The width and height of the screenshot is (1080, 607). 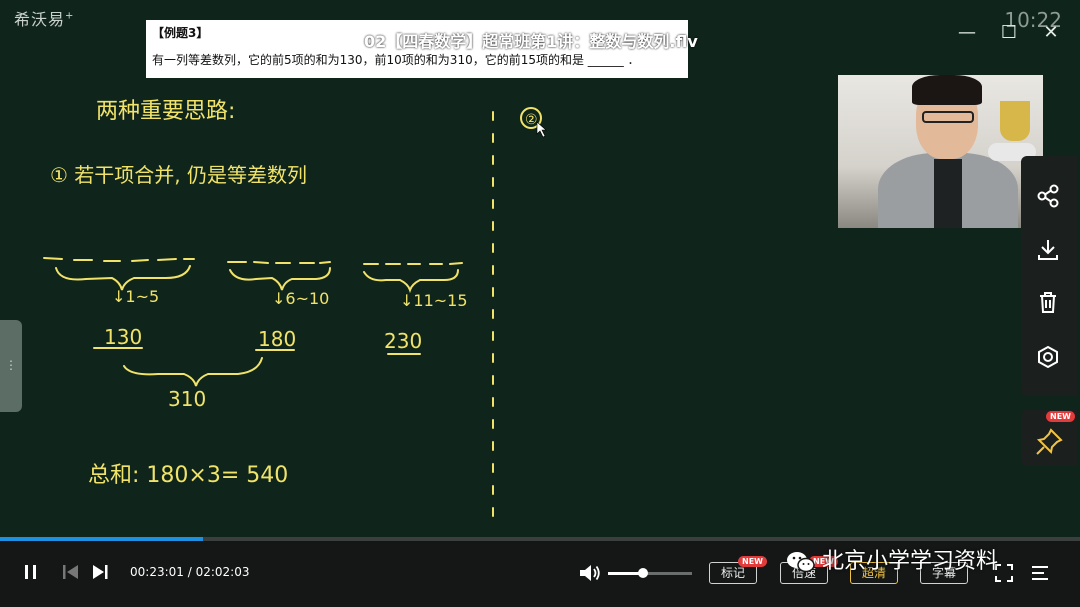 I want to click on download-button, so click(x=1048, y=250).